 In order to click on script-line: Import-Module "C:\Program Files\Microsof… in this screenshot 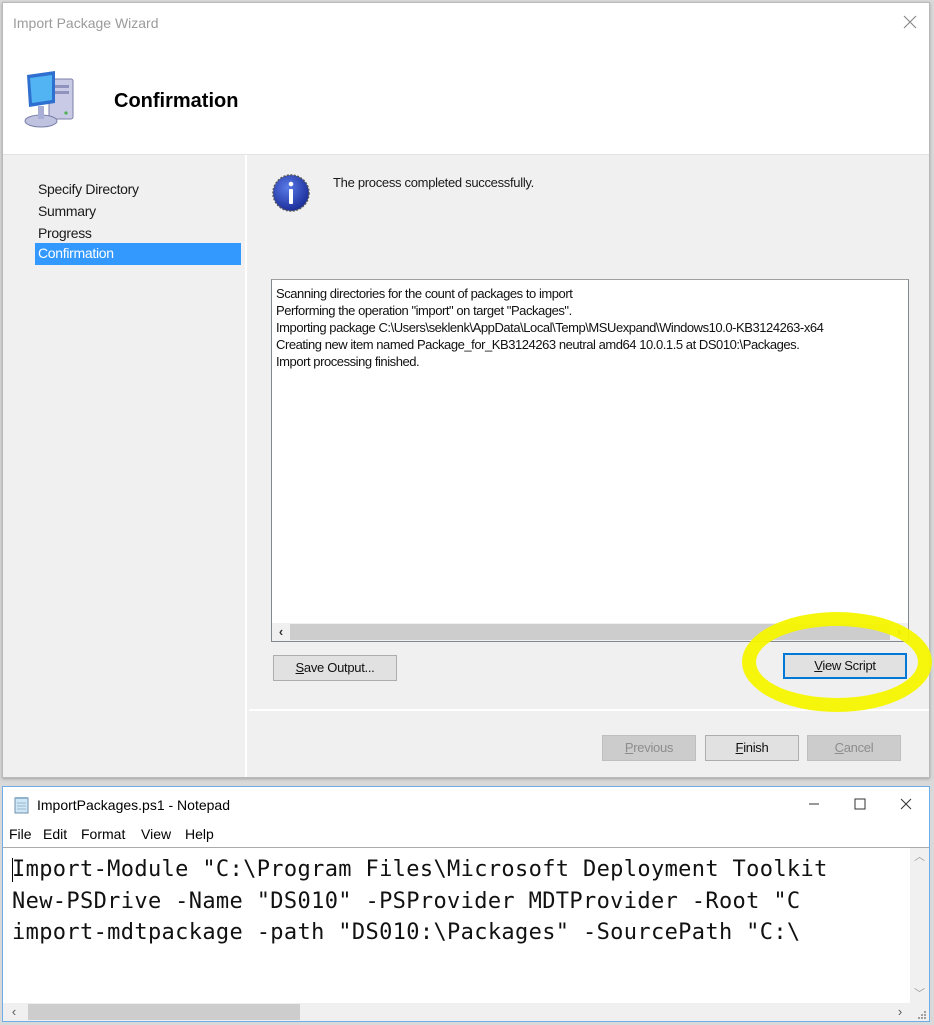, I will do `click(420, 869)`.